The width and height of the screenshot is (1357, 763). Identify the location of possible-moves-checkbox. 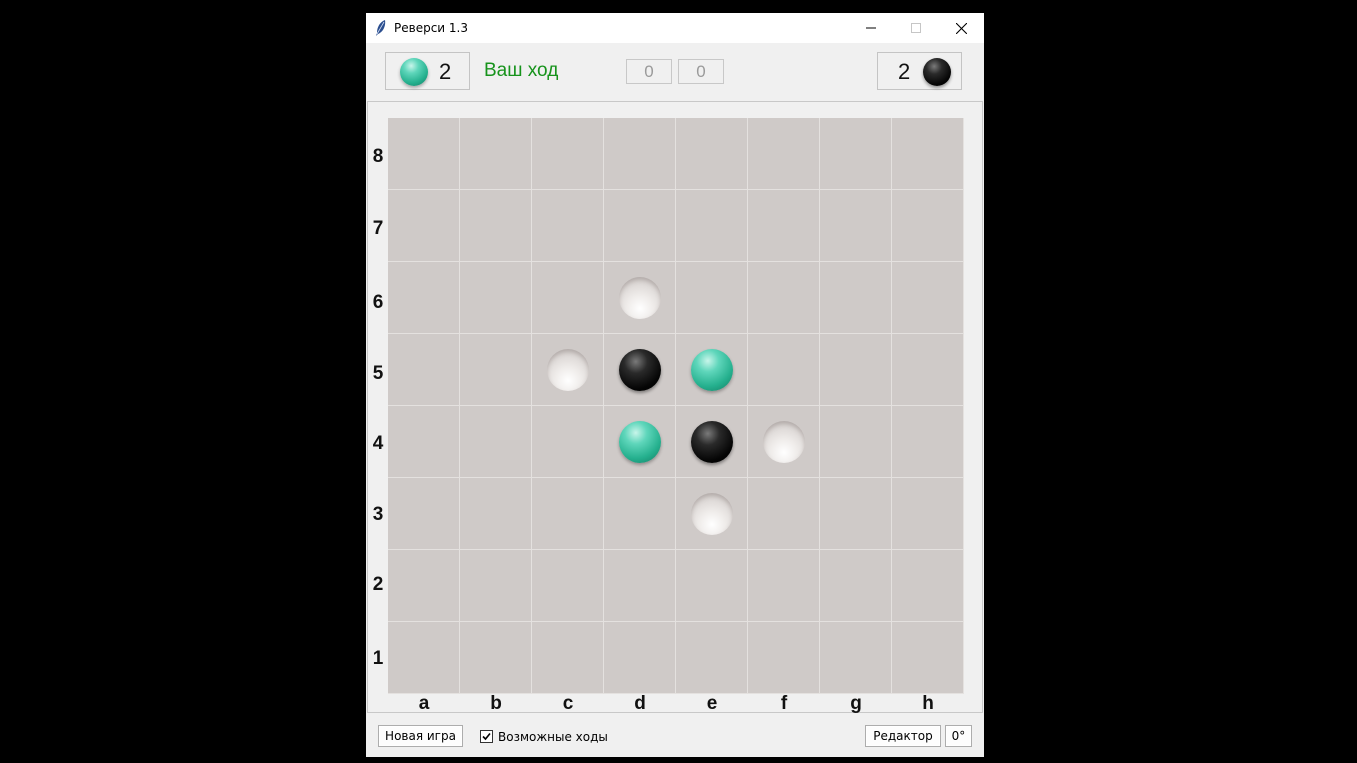
(486, 736).